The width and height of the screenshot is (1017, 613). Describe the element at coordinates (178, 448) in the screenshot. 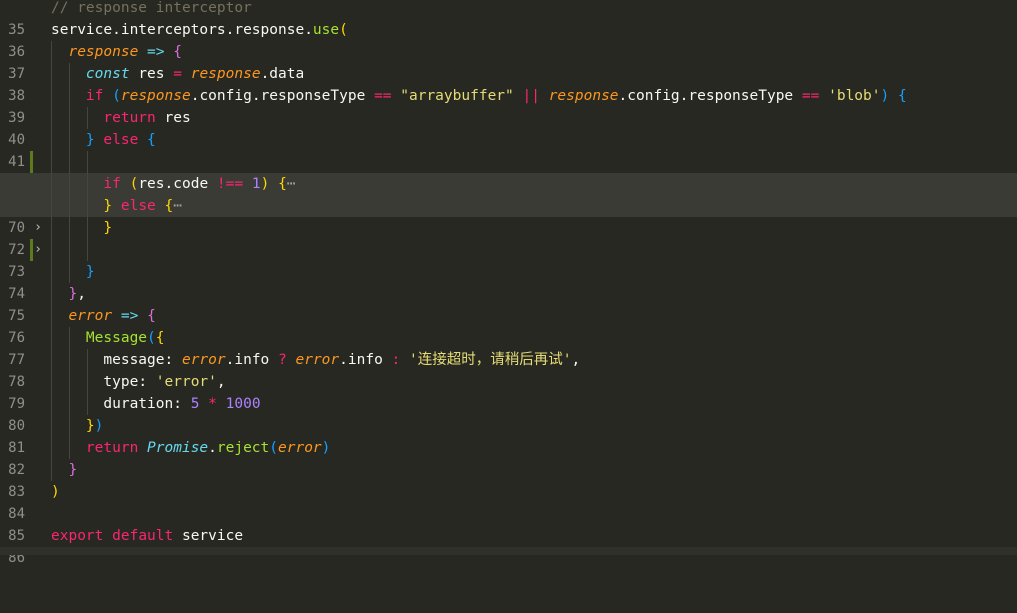

I see `class-name: Promise` at that location.